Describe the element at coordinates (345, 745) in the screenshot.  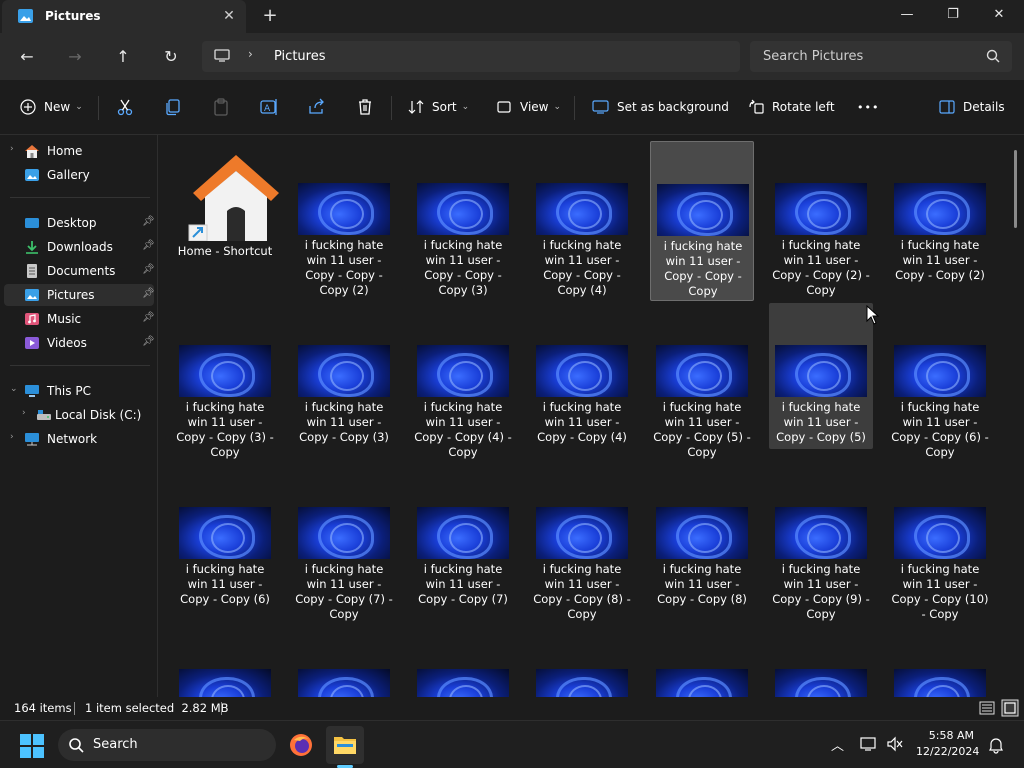
I see `file-explorer-app` at that location.